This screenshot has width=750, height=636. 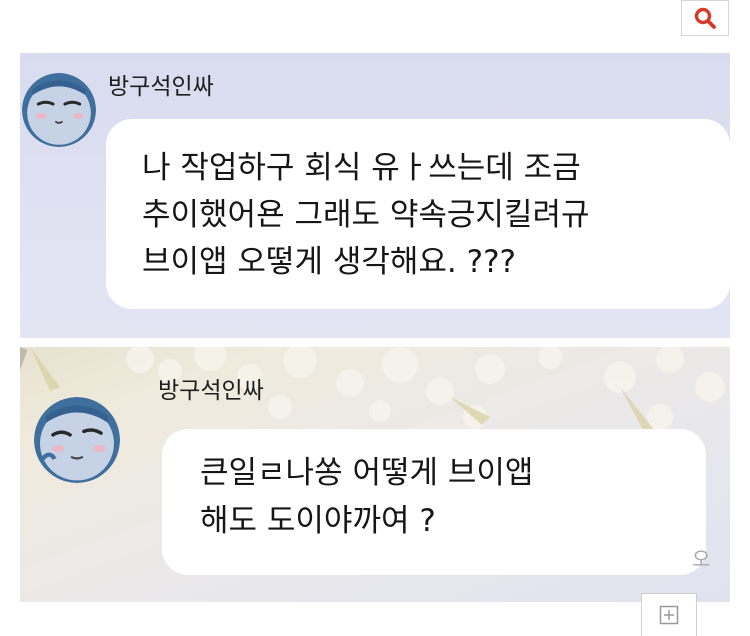 I want to click on message-line: 큰일ㄹ나쏭 어떻게 브이앱, so click(x=367, y=473).